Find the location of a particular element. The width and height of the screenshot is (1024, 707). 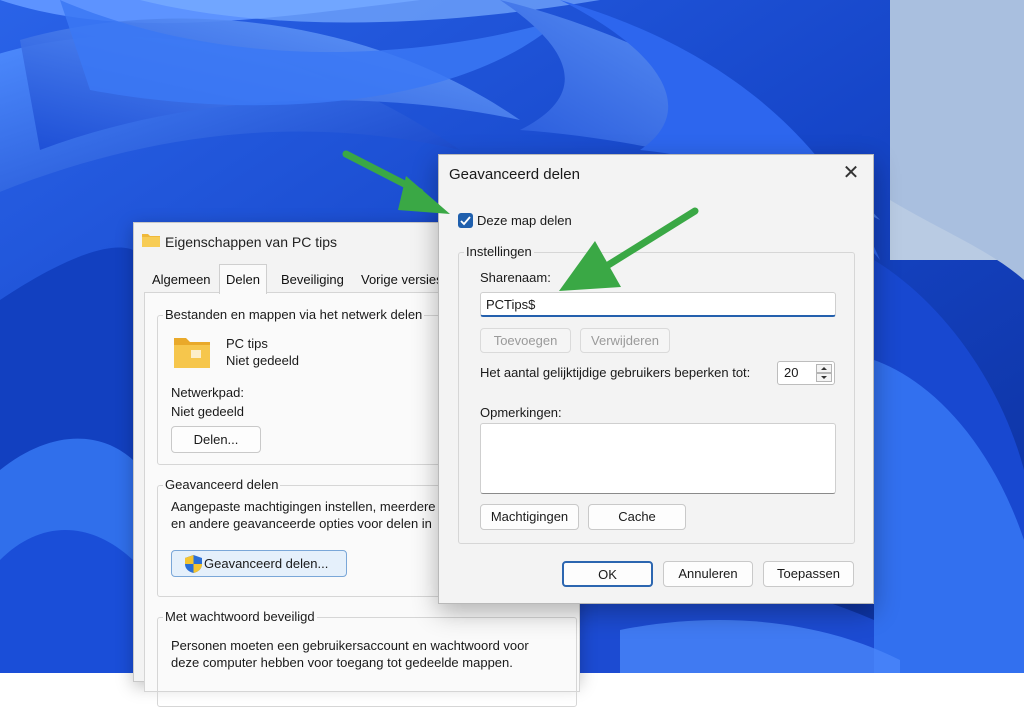

advanced-sharing-group-title: Geavanceerd delen is located at coordinates (222, 484).